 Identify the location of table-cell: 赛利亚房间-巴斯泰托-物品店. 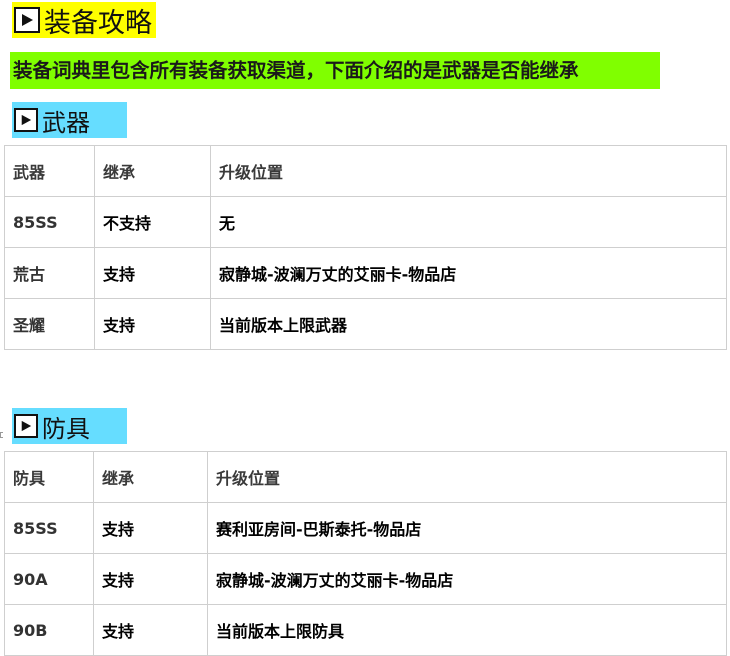
(467, 528).